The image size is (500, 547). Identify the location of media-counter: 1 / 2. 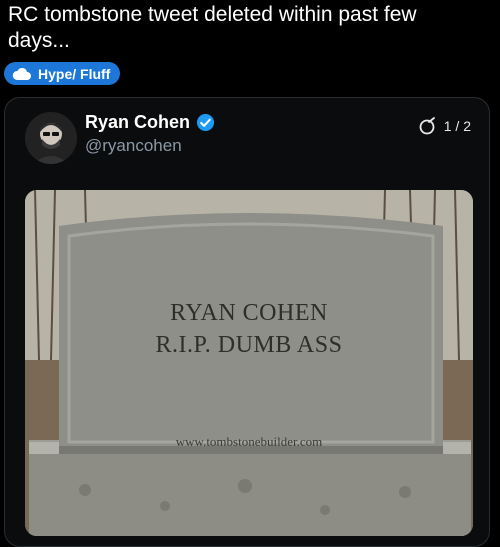
(444, 126).